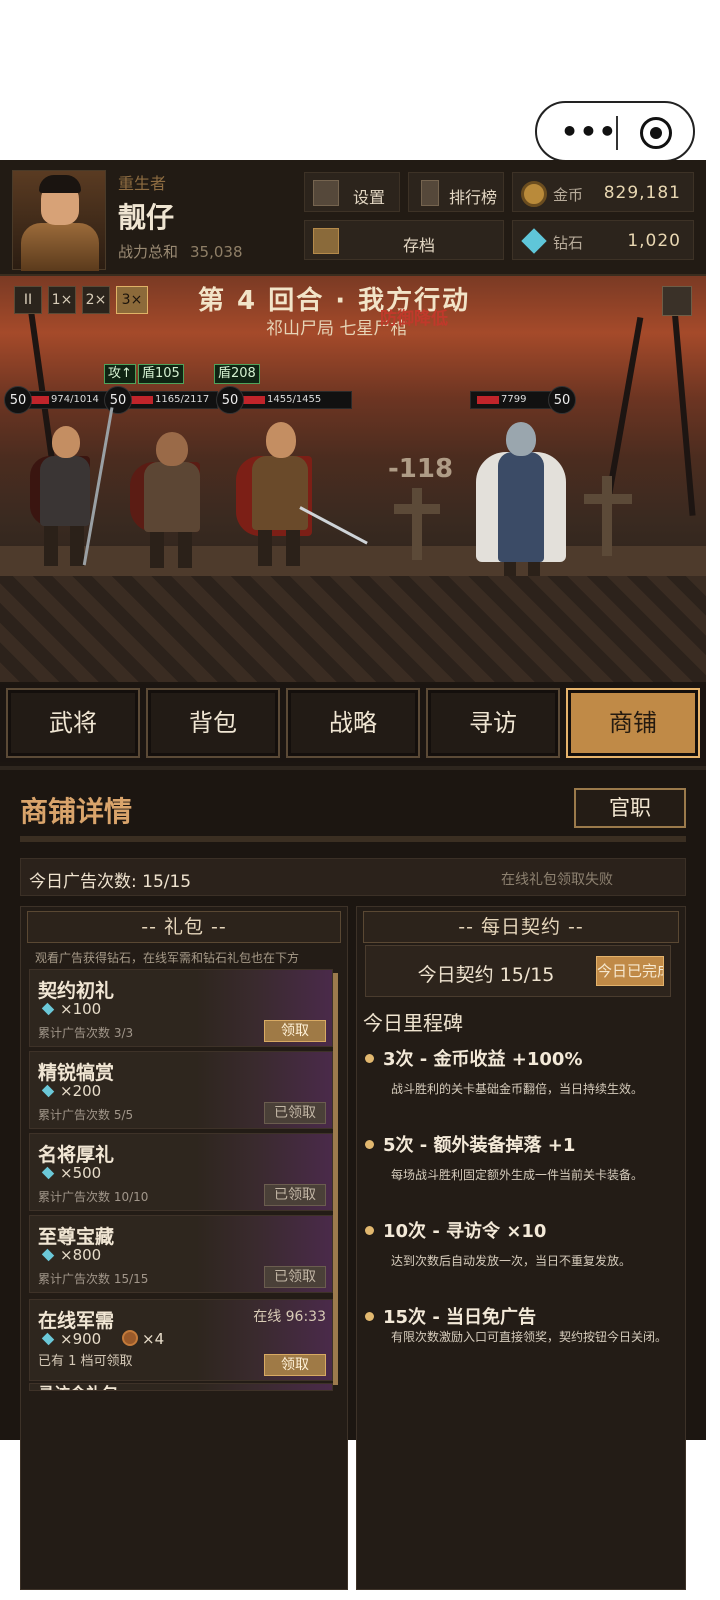  I want to click on speed-1x-button: 1×, so click(62, 300).